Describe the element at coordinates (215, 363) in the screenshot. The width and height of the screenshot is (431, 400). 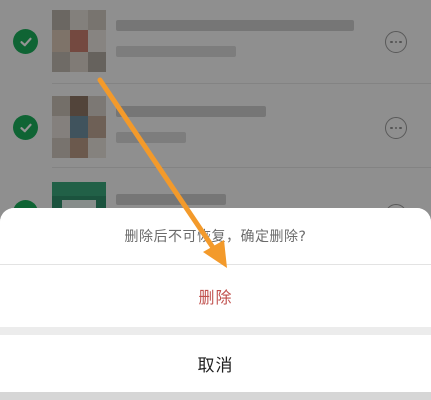
I see `cancel-button: 取消` at that location.